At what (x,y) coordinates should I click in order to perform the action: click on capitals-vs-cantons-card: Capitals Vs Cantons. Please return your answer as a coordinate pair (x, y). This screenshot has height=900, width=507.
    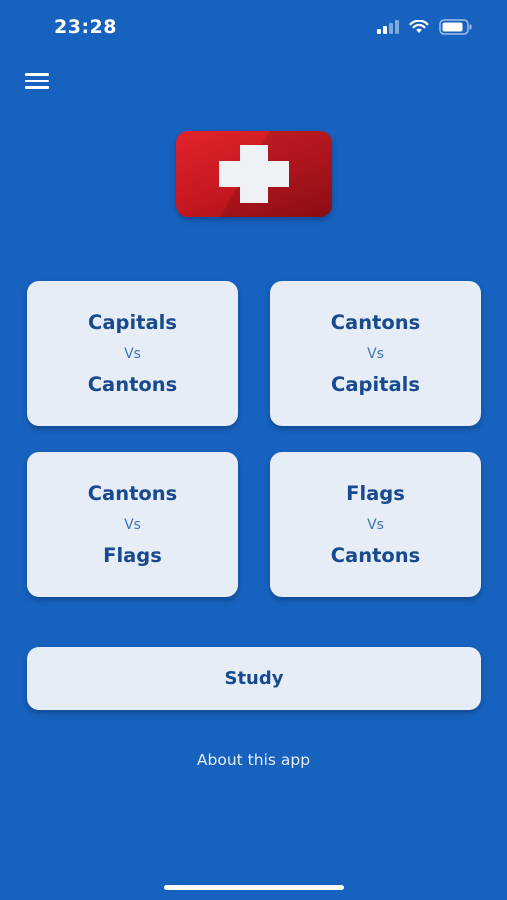
    Looking at the image, I should click on (132, 353).